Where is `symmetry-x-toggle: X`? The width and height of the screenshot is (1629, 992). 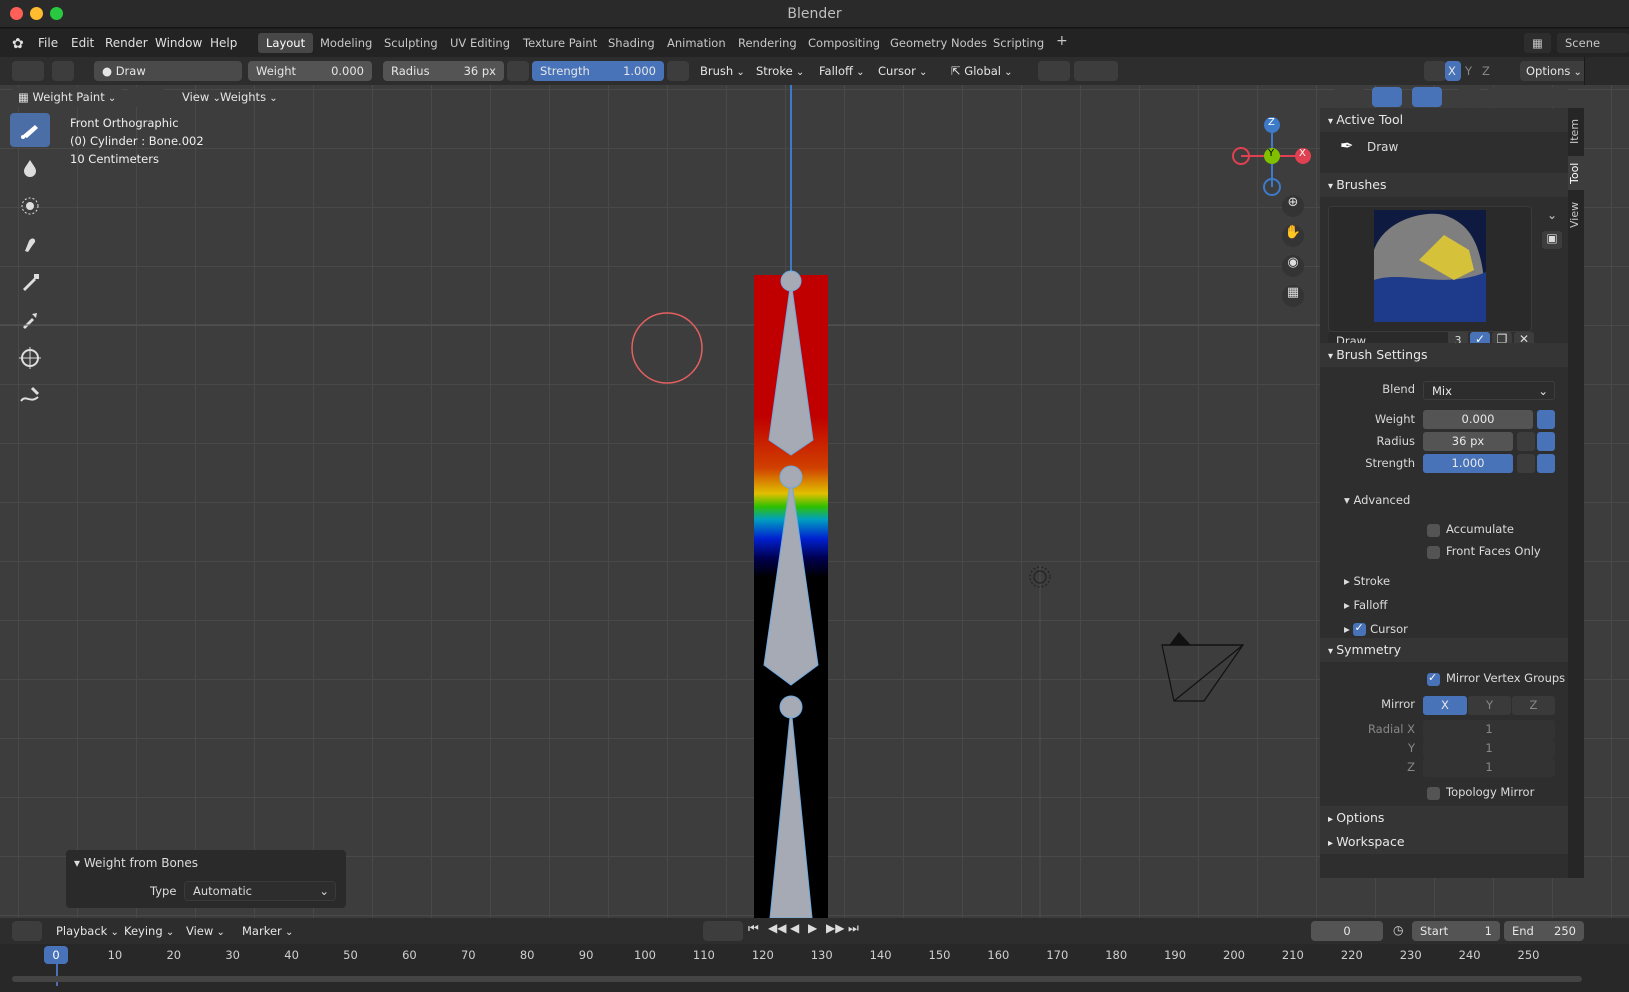
symmetry-x-toggle: X is located at coordinates (1445, 705).